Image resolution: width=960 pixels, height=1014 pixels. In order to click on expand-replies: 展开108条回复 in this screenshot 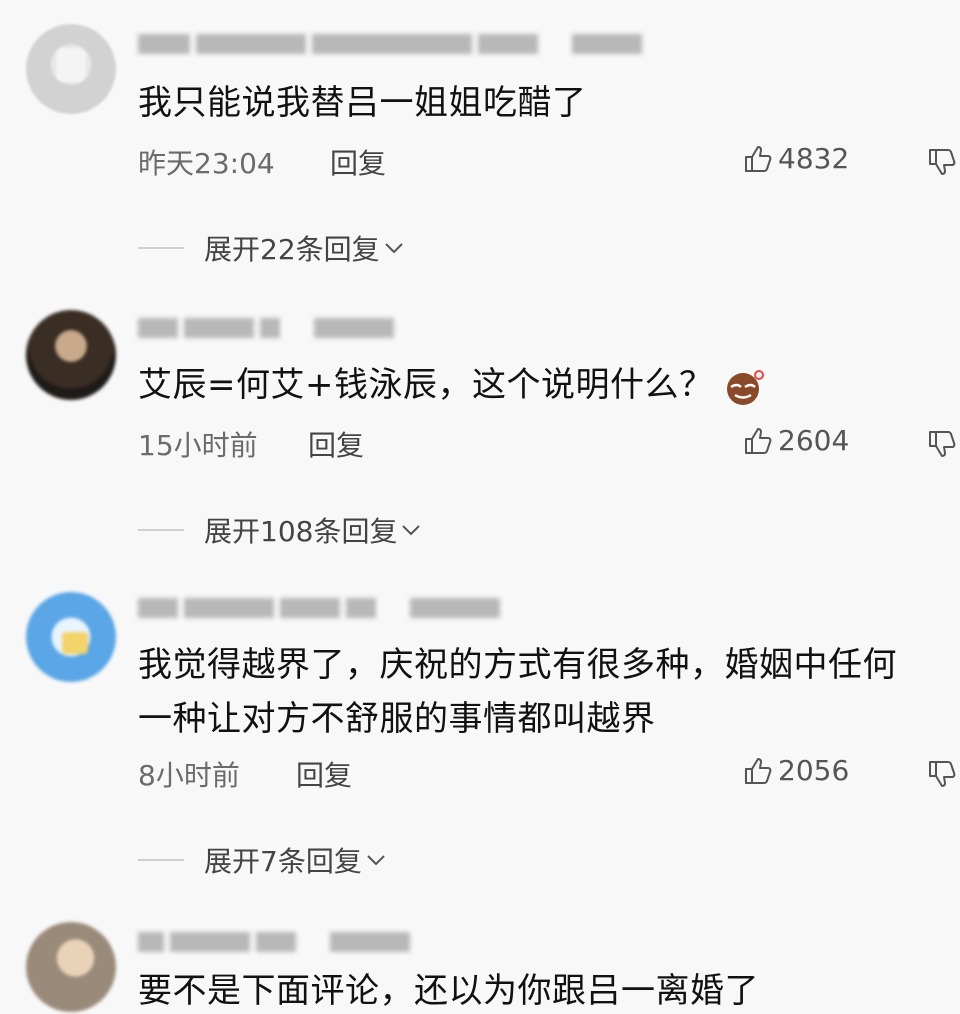, I will do `click(279, 530)`.